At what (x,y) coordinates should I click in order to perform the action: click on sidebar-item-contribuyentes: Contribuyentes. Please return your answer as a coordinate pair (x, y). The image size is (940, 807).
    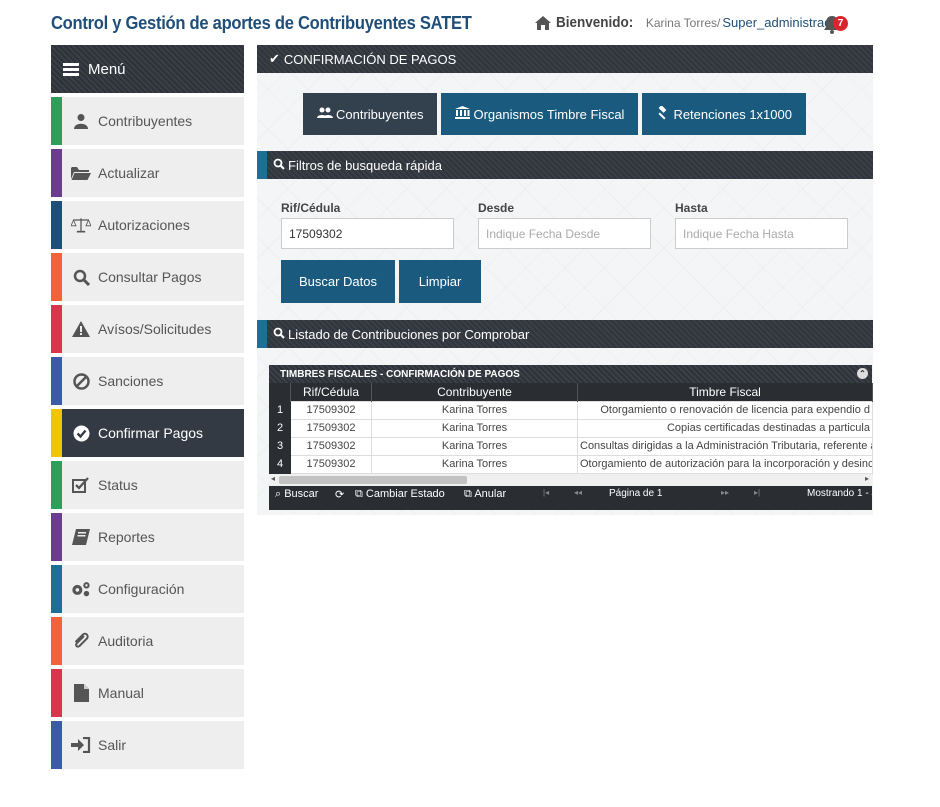
    Looking at the image, I should click on (147, 121).